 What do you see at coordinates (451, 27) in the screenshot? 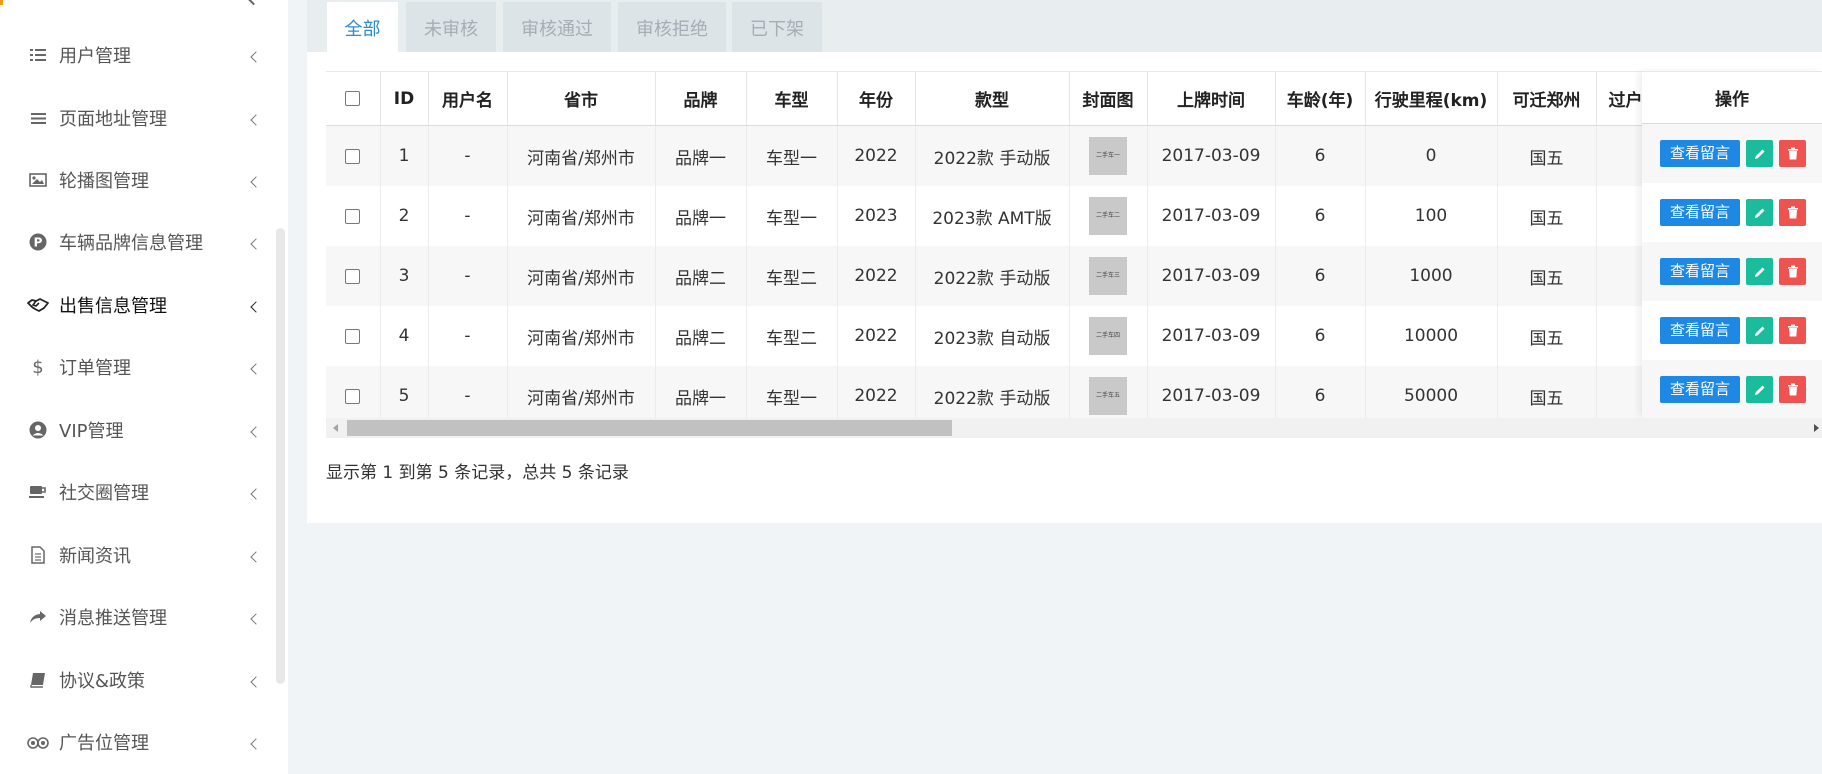
I see `tab-unreviewed: 未审核` at bounding box center [451, 27].